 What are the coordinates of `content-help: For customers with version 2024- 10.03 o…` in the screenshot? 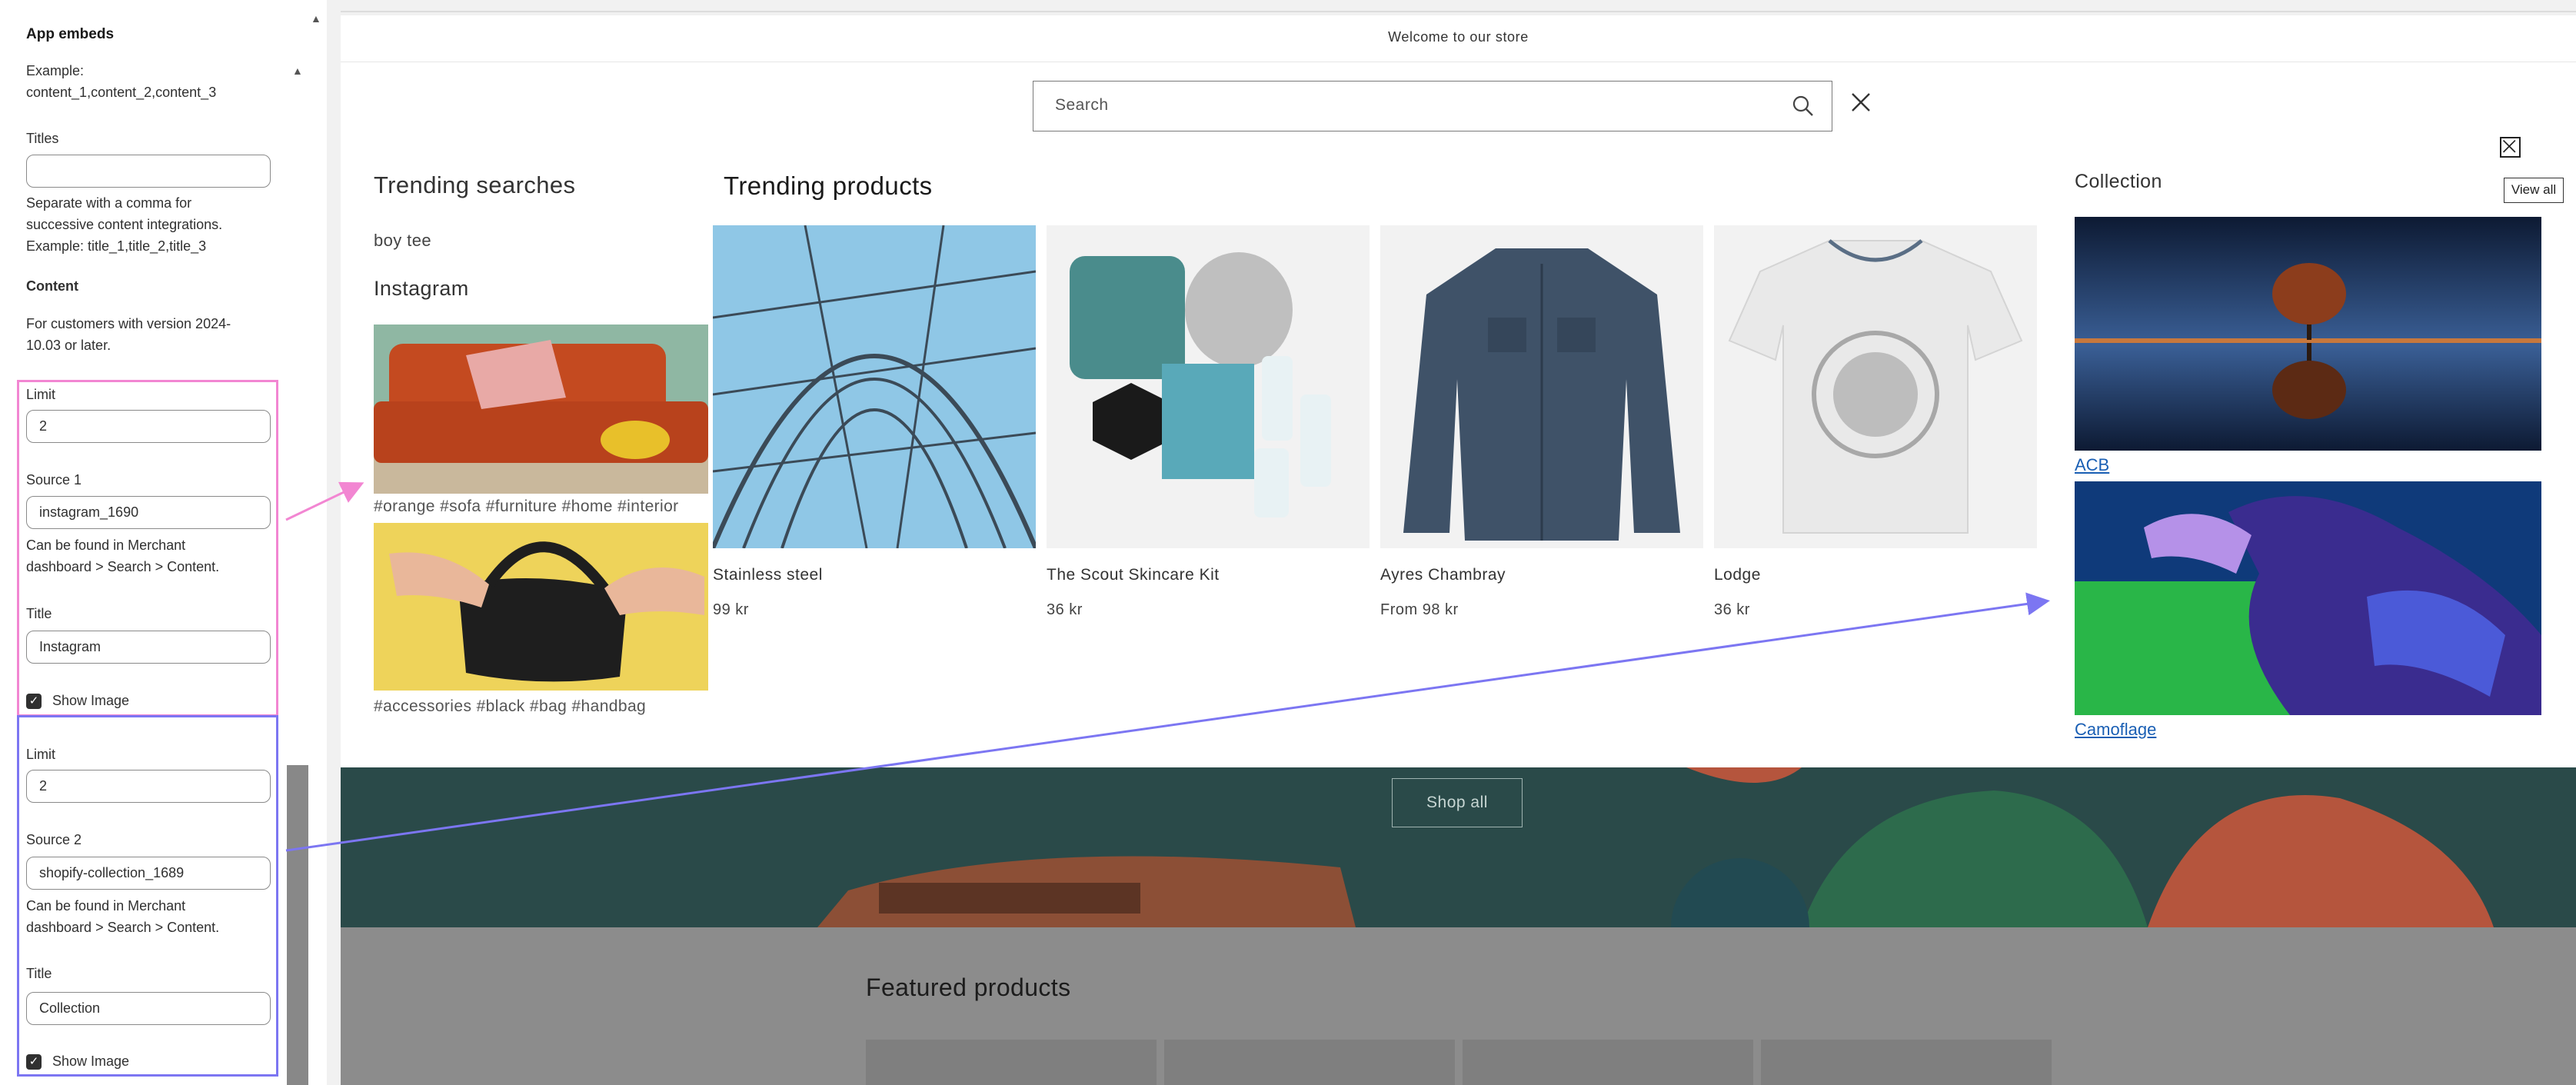 It's located at (128, 334).